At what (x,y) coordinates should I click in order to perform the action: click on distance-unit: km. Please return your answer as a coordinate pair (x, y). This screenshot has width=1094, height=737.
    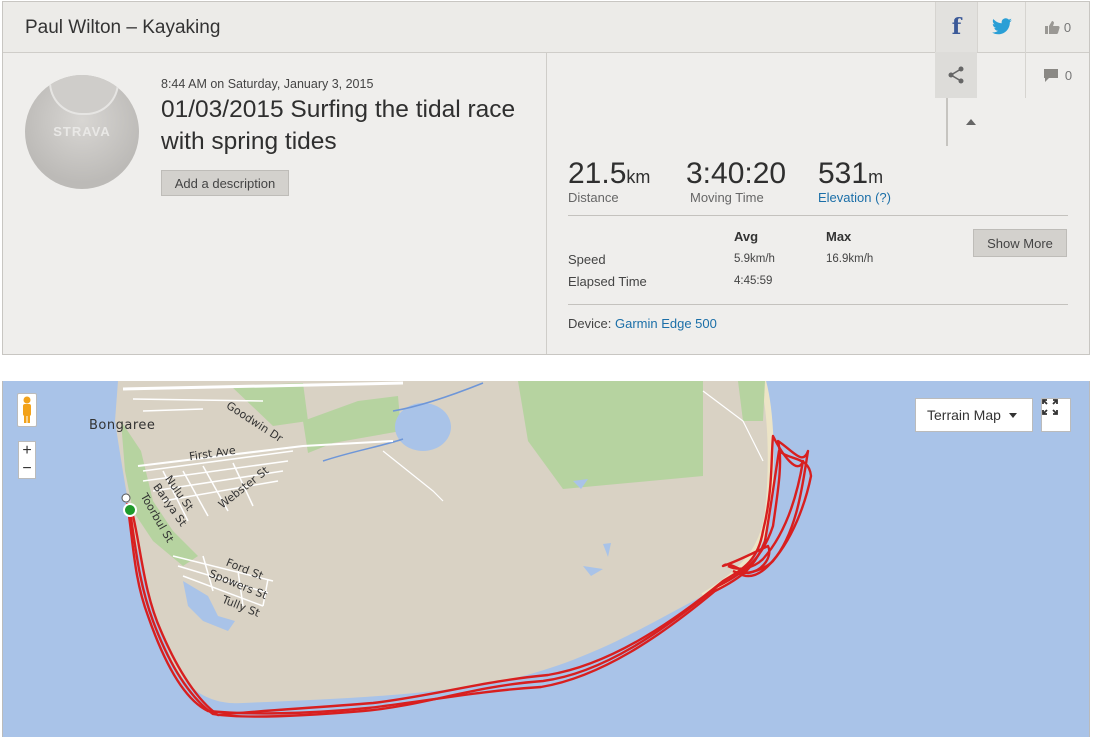
    Looking at the image, I should click on (638, 177).